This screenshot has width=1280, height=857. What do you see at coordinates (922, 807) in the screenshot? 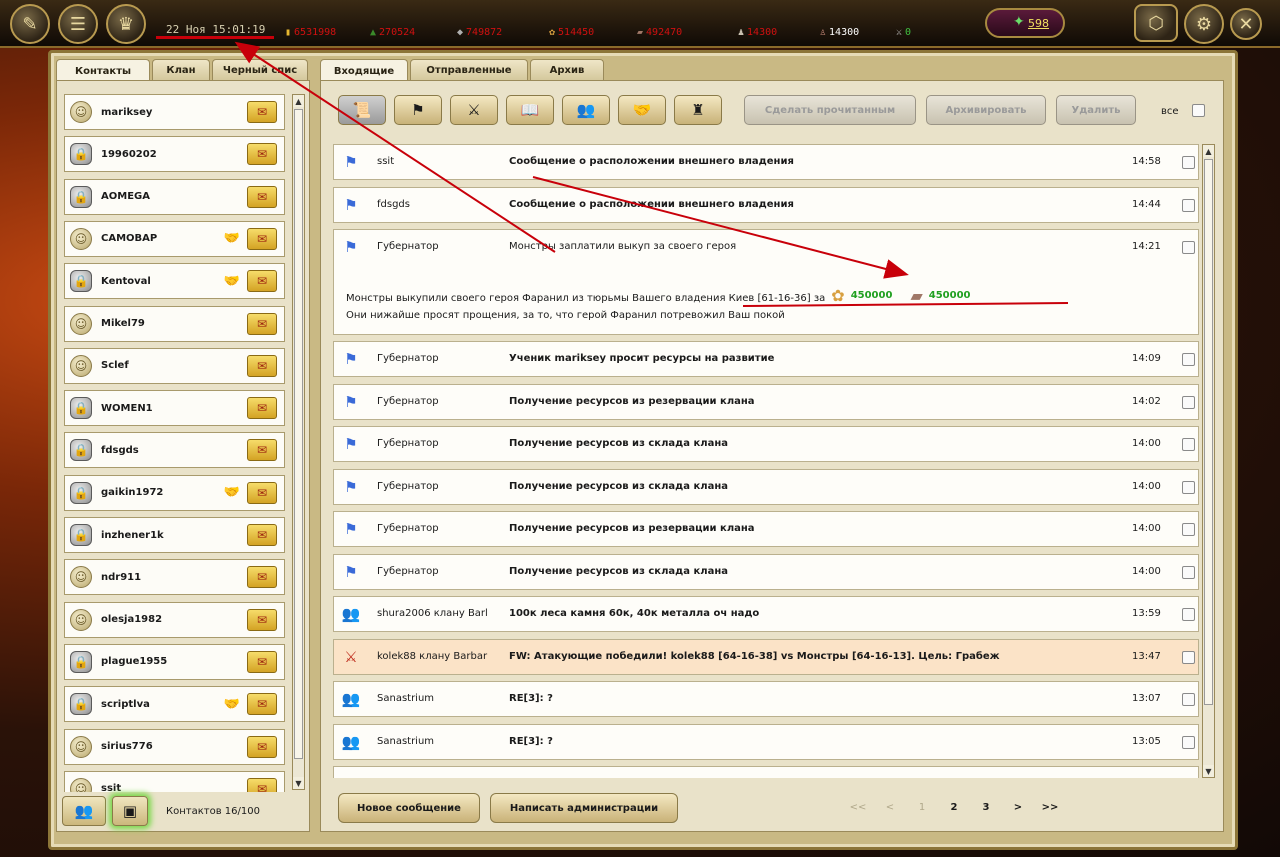
I see `page-link: 1` at bounding box center [922, 807].